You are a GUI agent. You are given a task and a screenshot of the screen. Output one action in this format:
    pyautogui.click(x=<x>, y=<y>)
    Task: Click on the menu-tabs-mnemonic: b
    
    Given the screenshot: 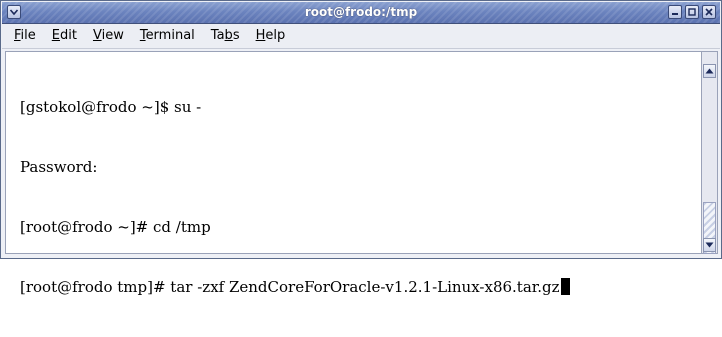 What is the action you would take?
    pyautogui.click(x=228, y=35)
    